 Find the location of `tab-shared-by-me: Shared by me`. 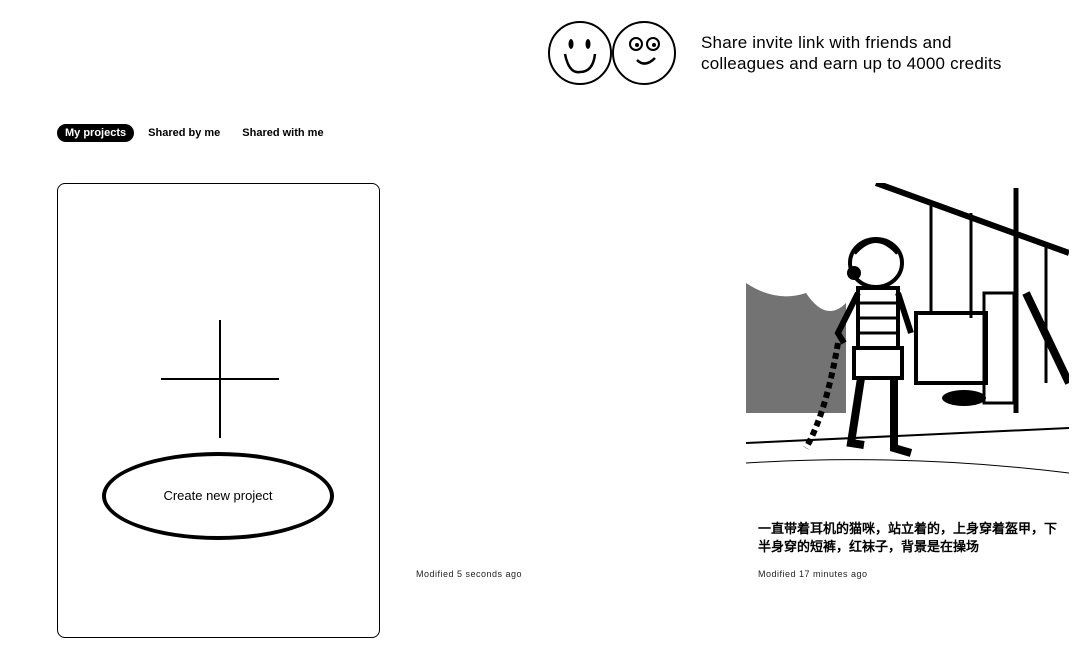

tab-shared-by-me: Shared by me is located at coordinates (184, 133).